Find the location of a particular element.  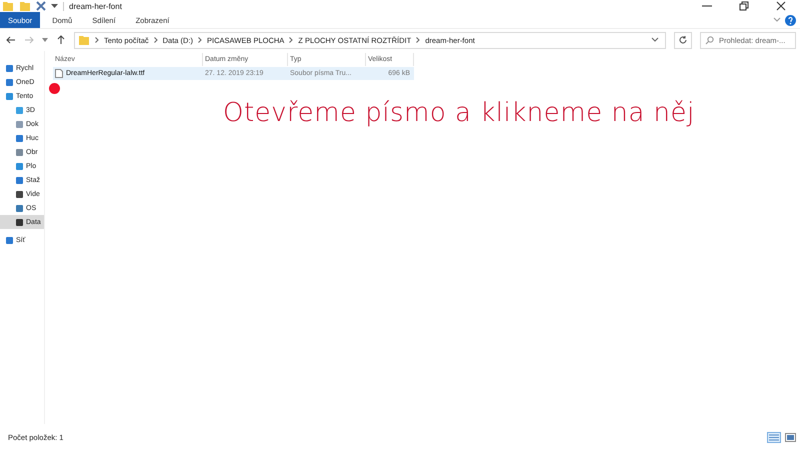

folder-icon is located at coordinates (84, 40).